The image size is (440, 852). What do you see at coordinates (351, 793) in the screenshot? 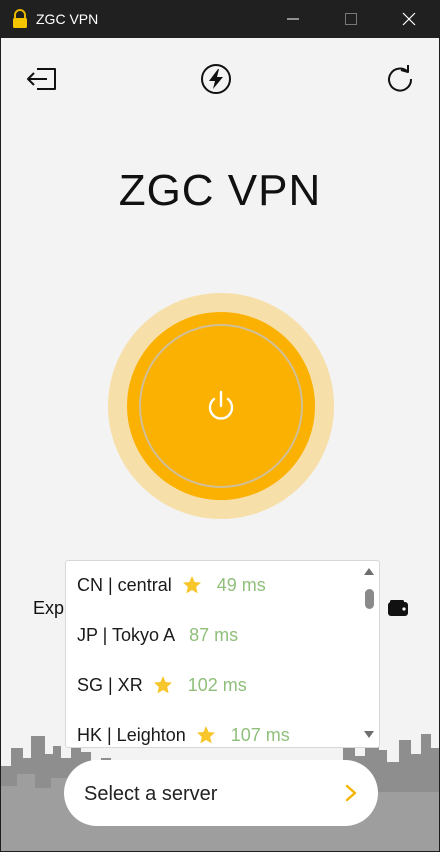
I see `chevron-right-icon` at bounding box center [351, 793].